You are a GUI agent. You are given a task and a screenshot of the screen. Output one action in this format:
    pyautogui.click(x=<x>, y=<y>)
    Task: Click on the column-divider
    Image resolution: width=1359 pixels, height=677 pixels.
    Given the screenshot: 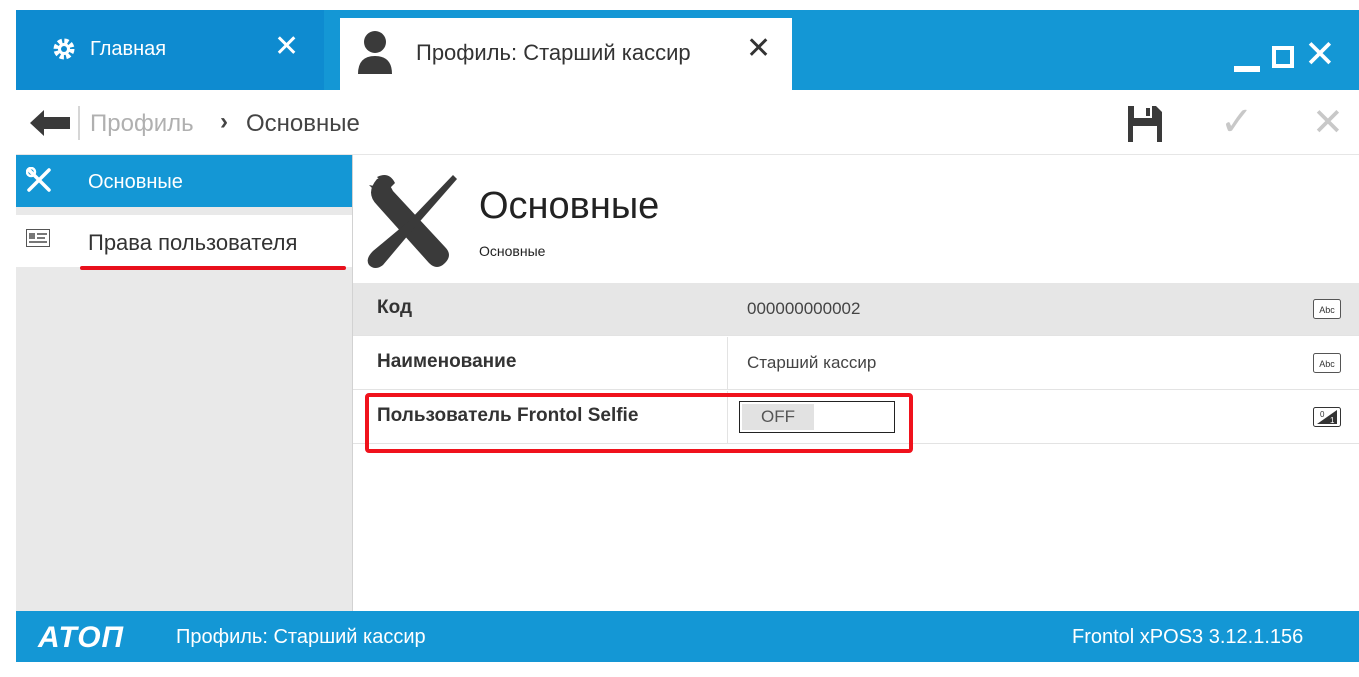 What is the action you would take?
    pyautogui.click(x=727, y=363)
    